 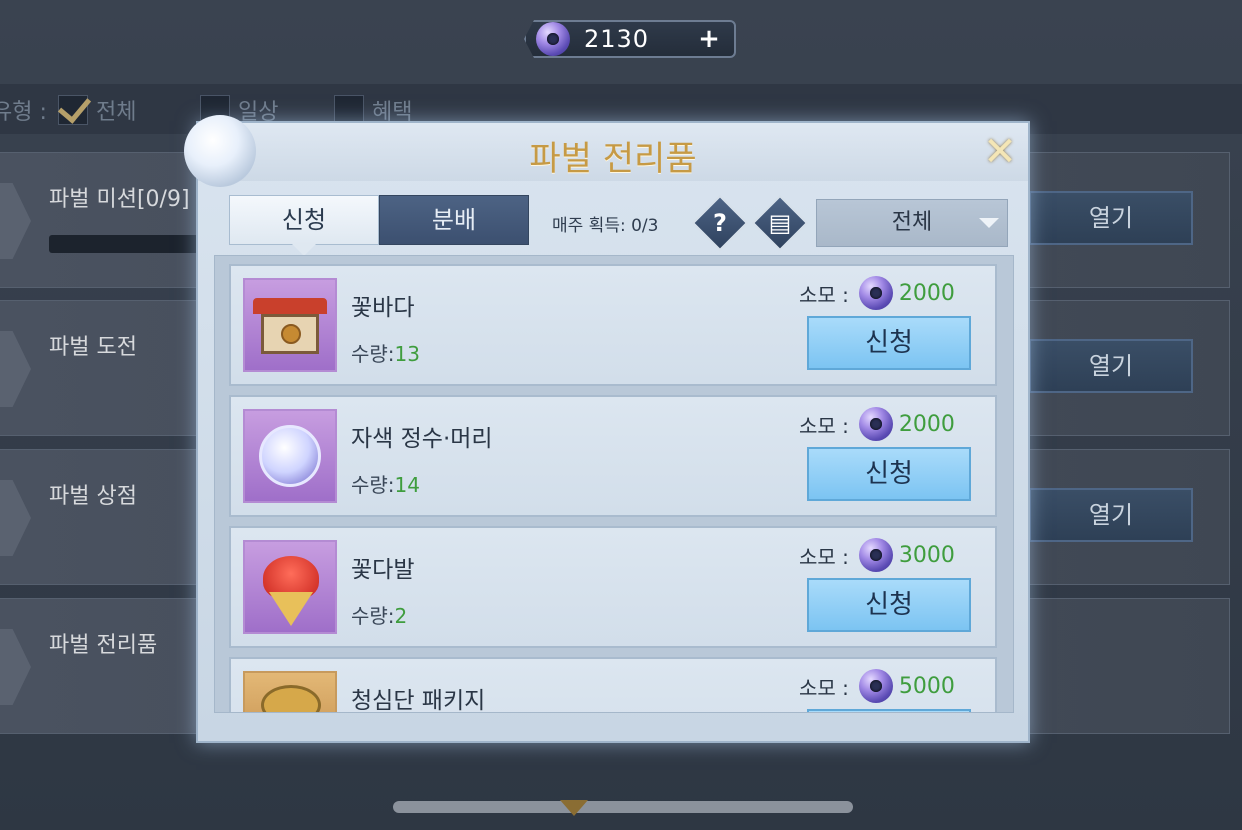 I want to click on bouquet-icon, so click(x=290, y=587).